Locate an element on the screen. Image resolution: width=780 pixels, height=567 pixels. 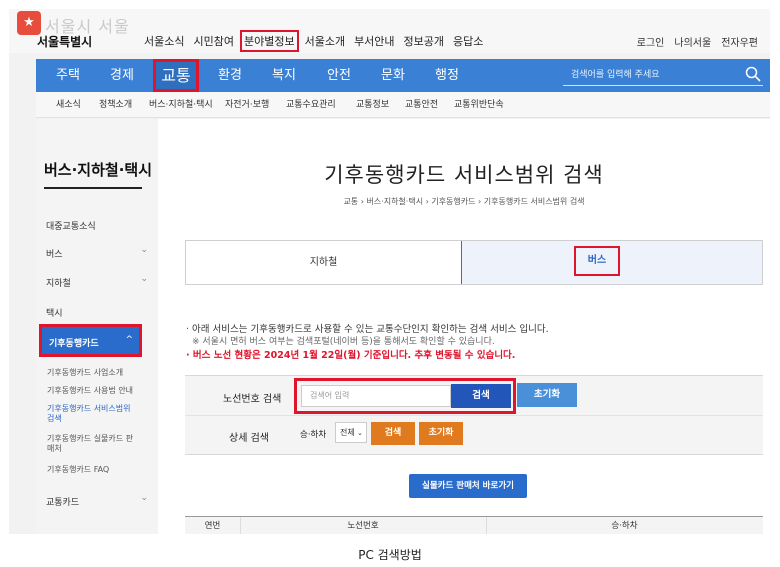
row-divider is located at coordinates (474, 415).